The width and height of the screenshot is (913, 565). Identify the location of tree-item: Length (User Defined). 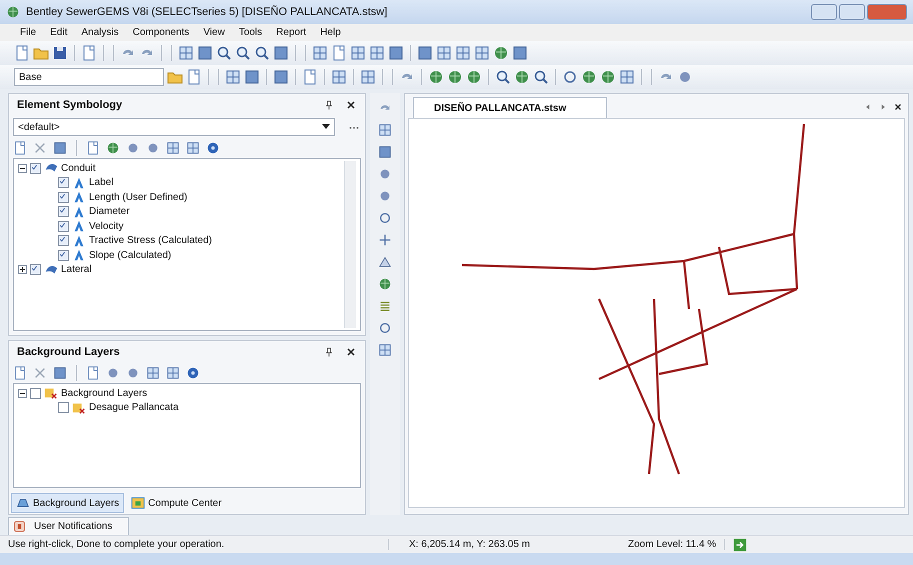
(138, 197).